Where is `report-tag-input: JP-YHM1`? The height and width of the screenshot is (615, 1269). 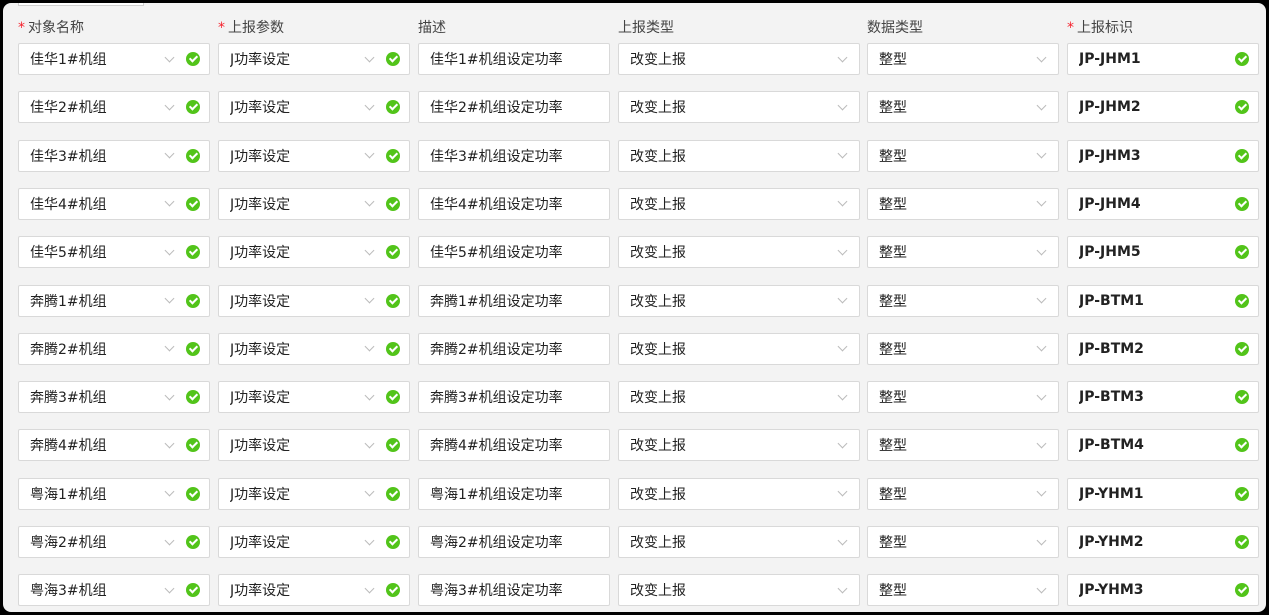
report-tag-input: JP-YHM1 is located at coordinates (1163, 493).